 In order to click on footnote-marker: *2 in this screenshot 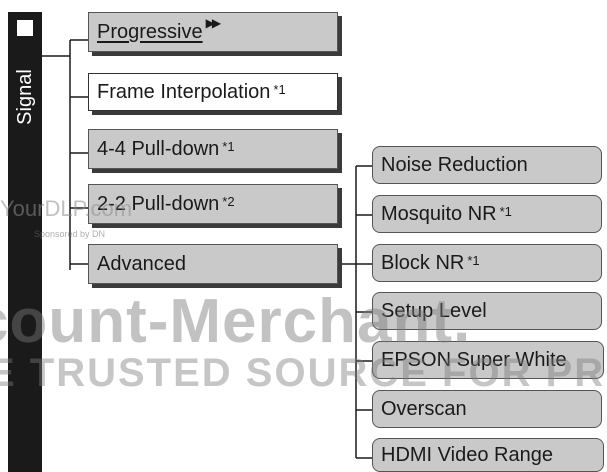, I will do `click(228, 201)`.